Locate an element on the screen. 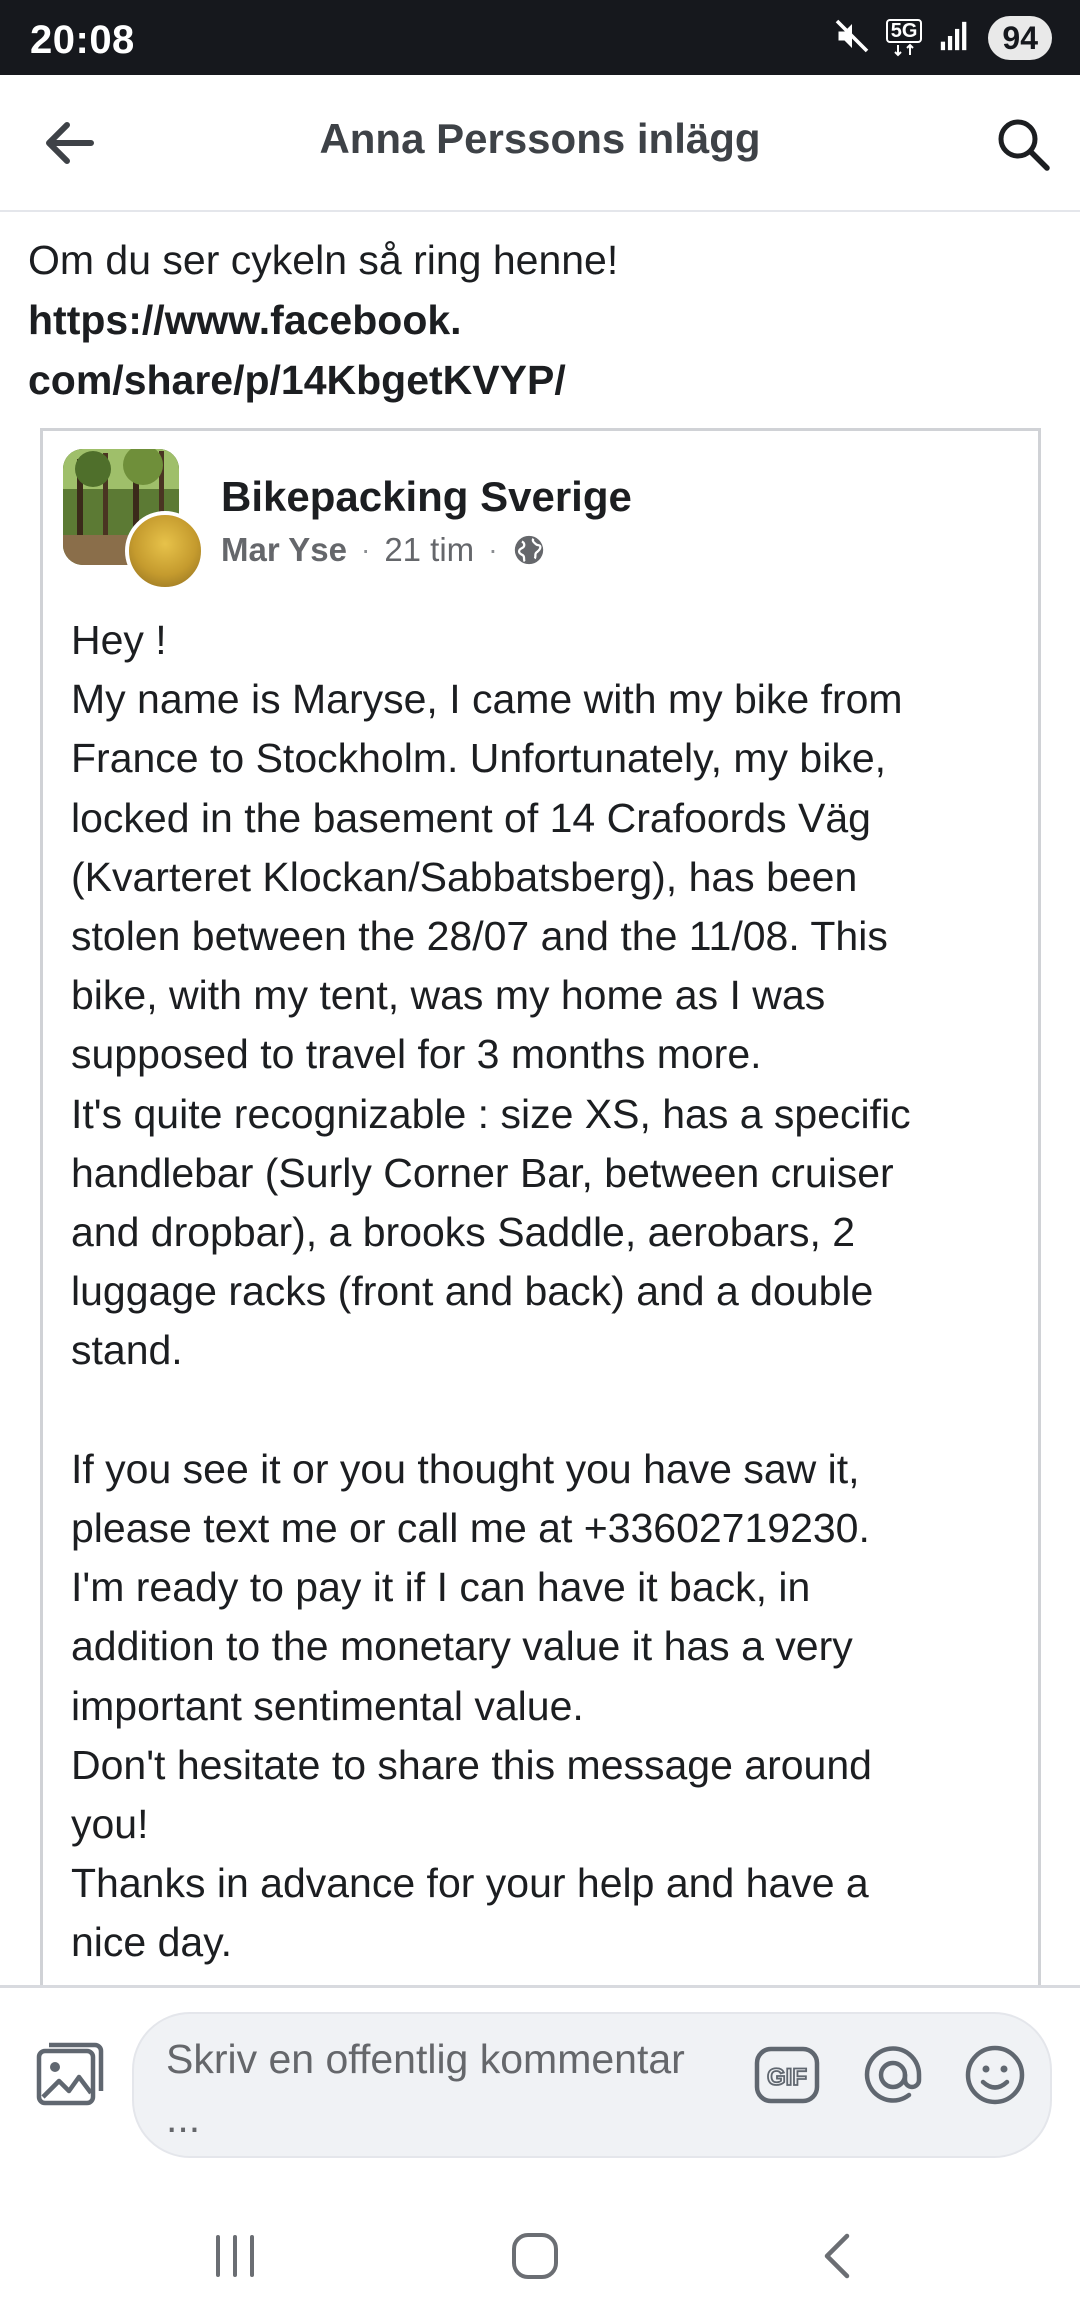  add-photo-button is located at coordinates (70, 2073).